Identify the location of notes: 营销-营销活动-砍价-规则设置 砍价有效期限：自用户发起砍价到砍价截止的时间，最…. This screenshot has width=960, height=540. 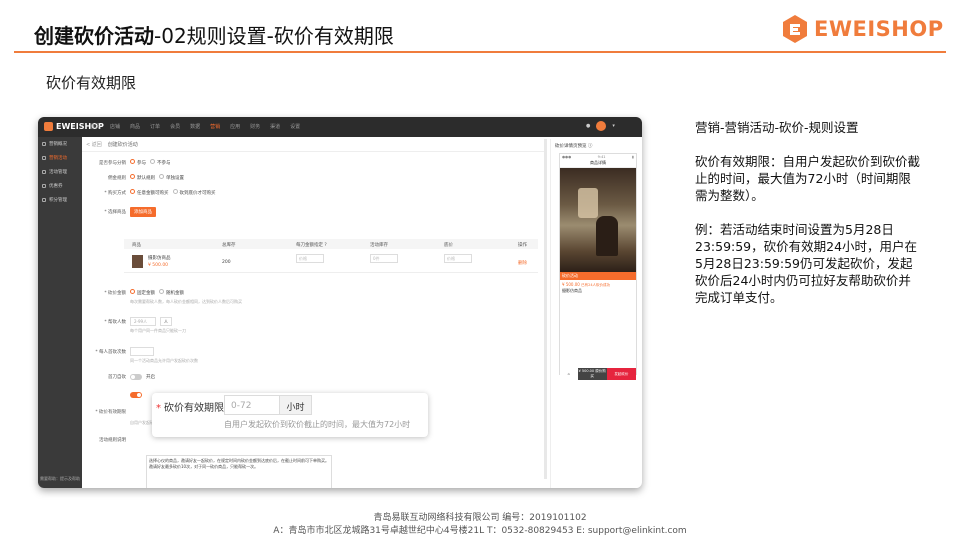
(807, 221).